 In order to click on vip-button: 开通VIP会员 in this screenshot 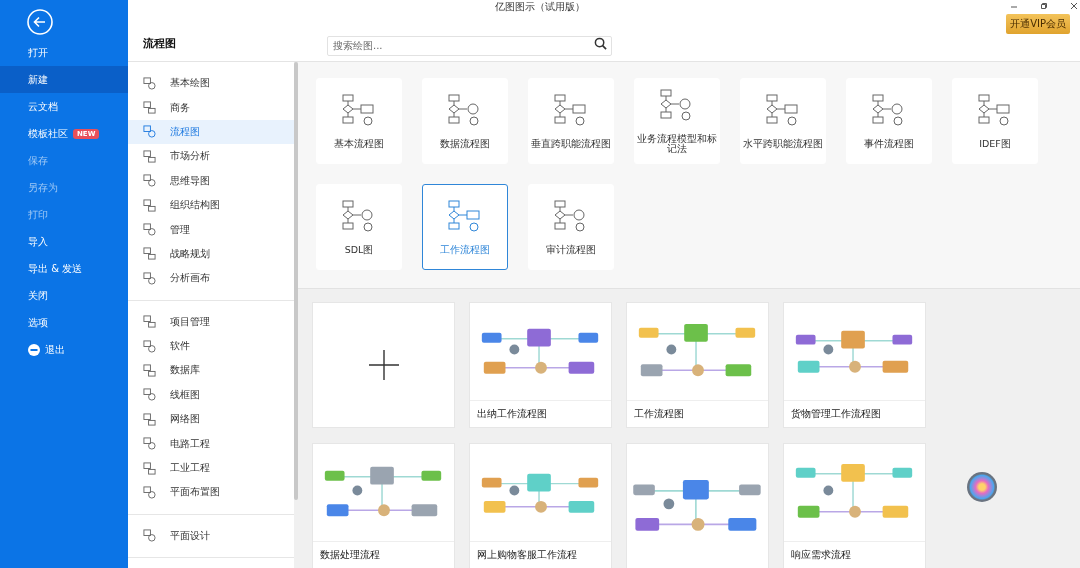, I will do `click(1038, 24)`.